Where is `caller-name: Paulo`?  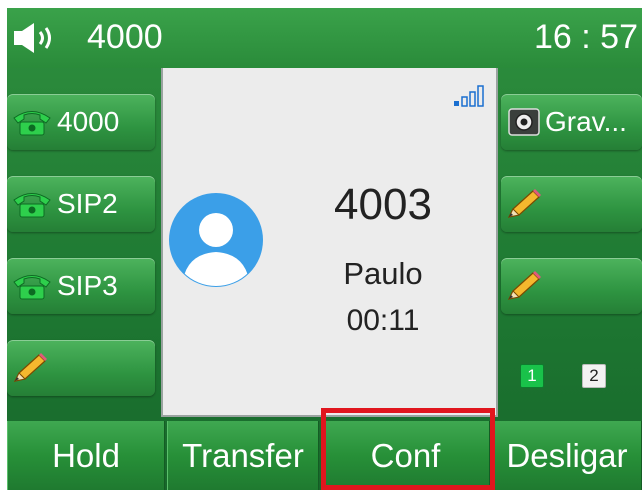 caller-name: Paulo is located at coordinates (383, 273).